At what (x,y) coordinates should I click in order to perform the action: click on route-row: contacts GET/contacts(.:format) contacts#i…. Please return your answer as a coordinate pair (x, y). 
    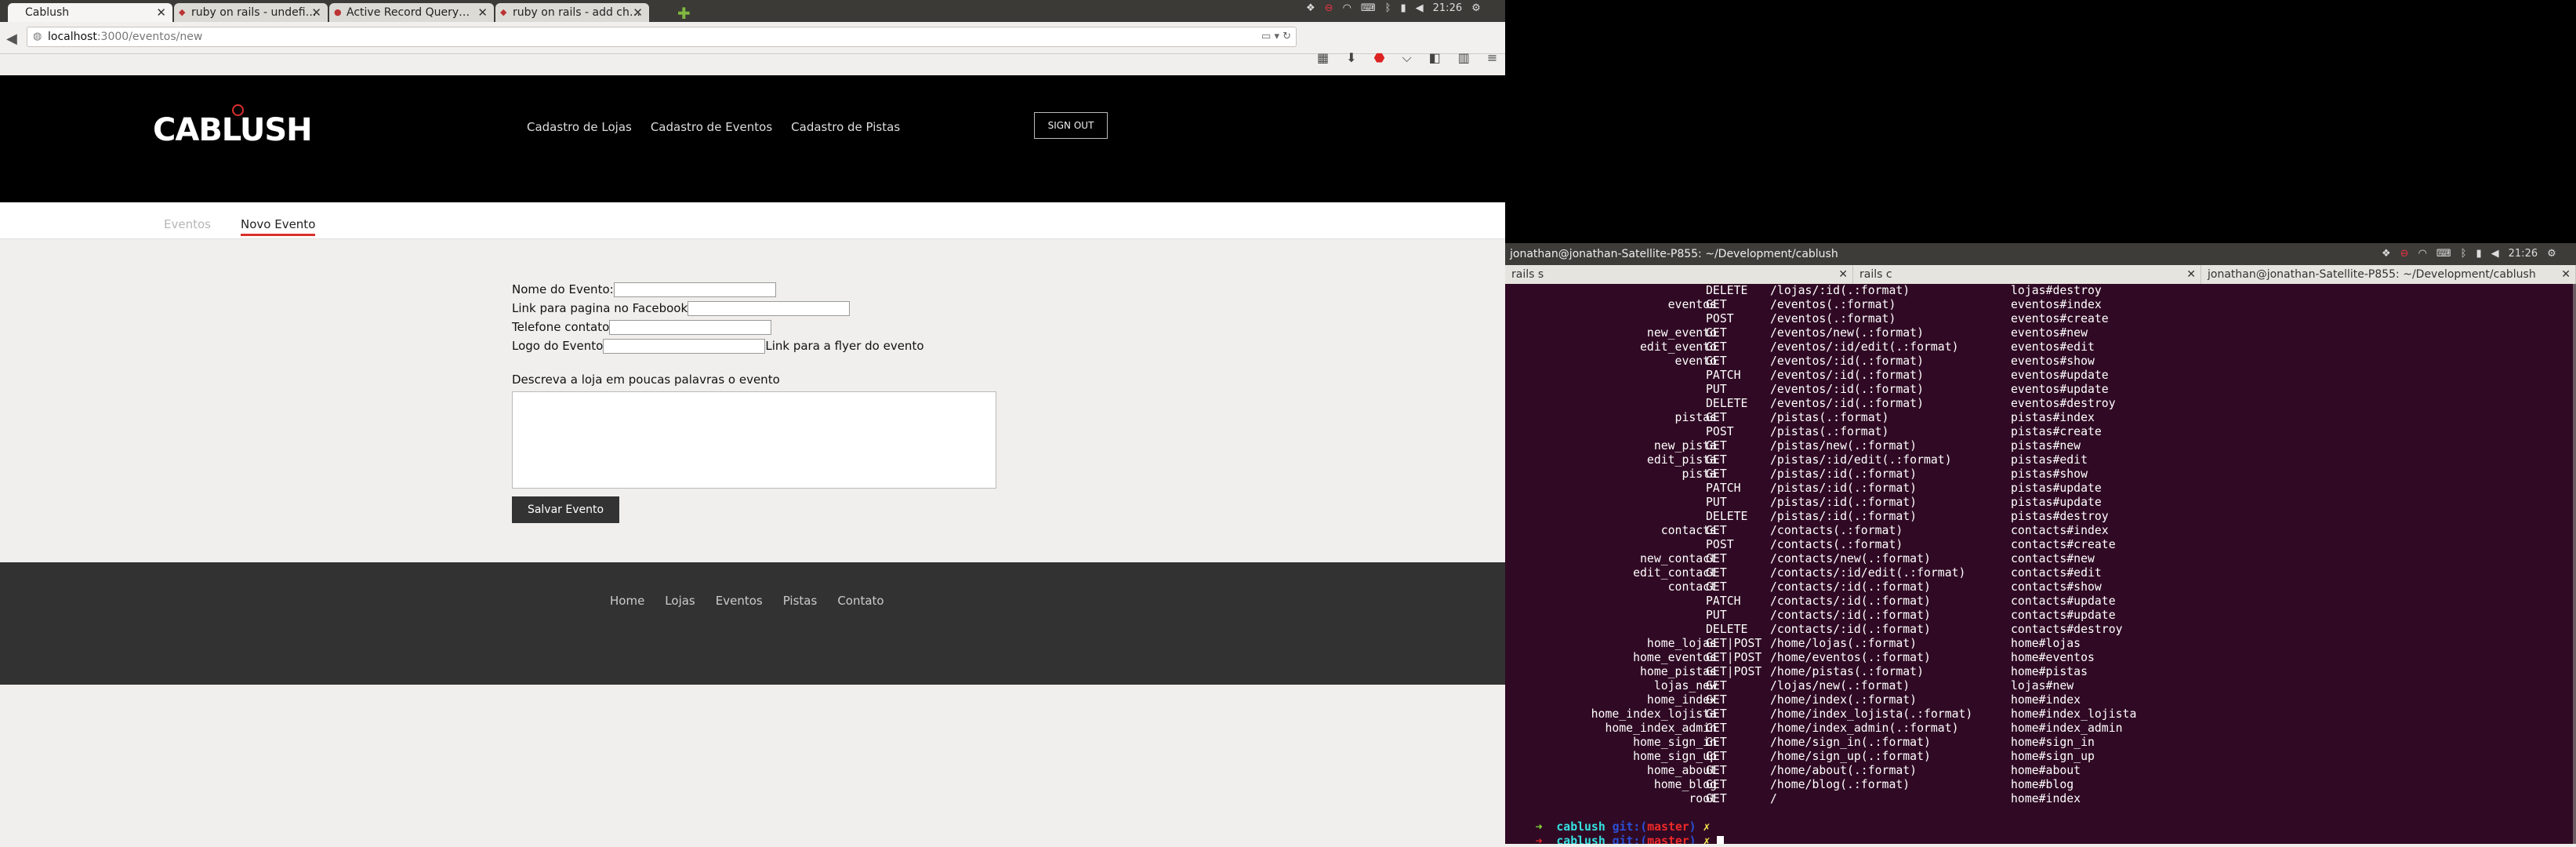
    Looking at the image, I should click on (2041, 531).